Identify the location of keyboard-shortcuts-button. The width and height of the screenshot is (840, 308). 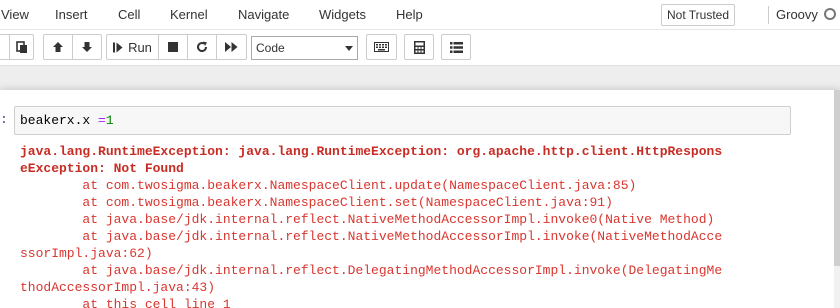
(381, 47).